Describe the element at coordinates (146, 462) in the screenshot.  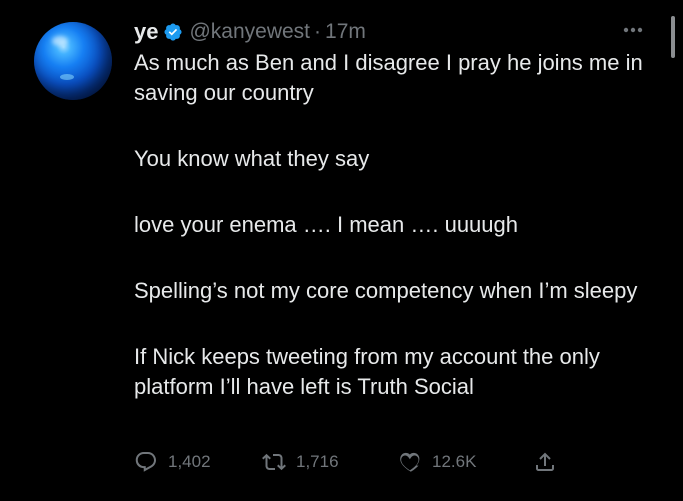
I see `reply-icon` at that location.